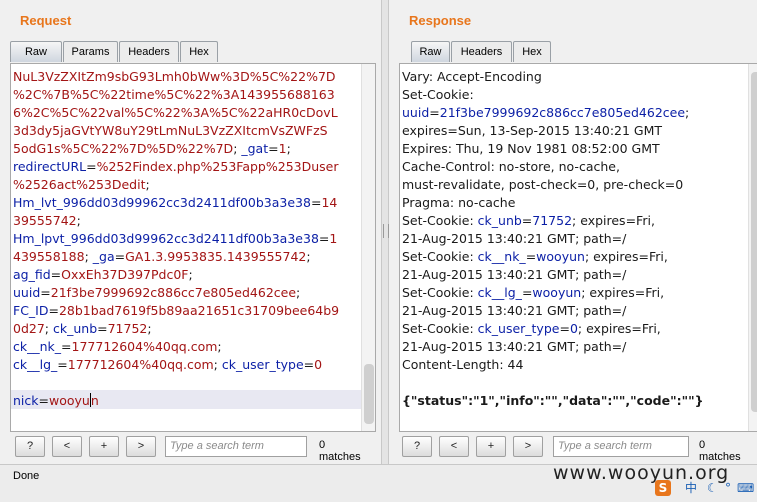 The width and height of the screenshot is (757, 502). I want to click on text-line: 39555742;, so click(176, 221).